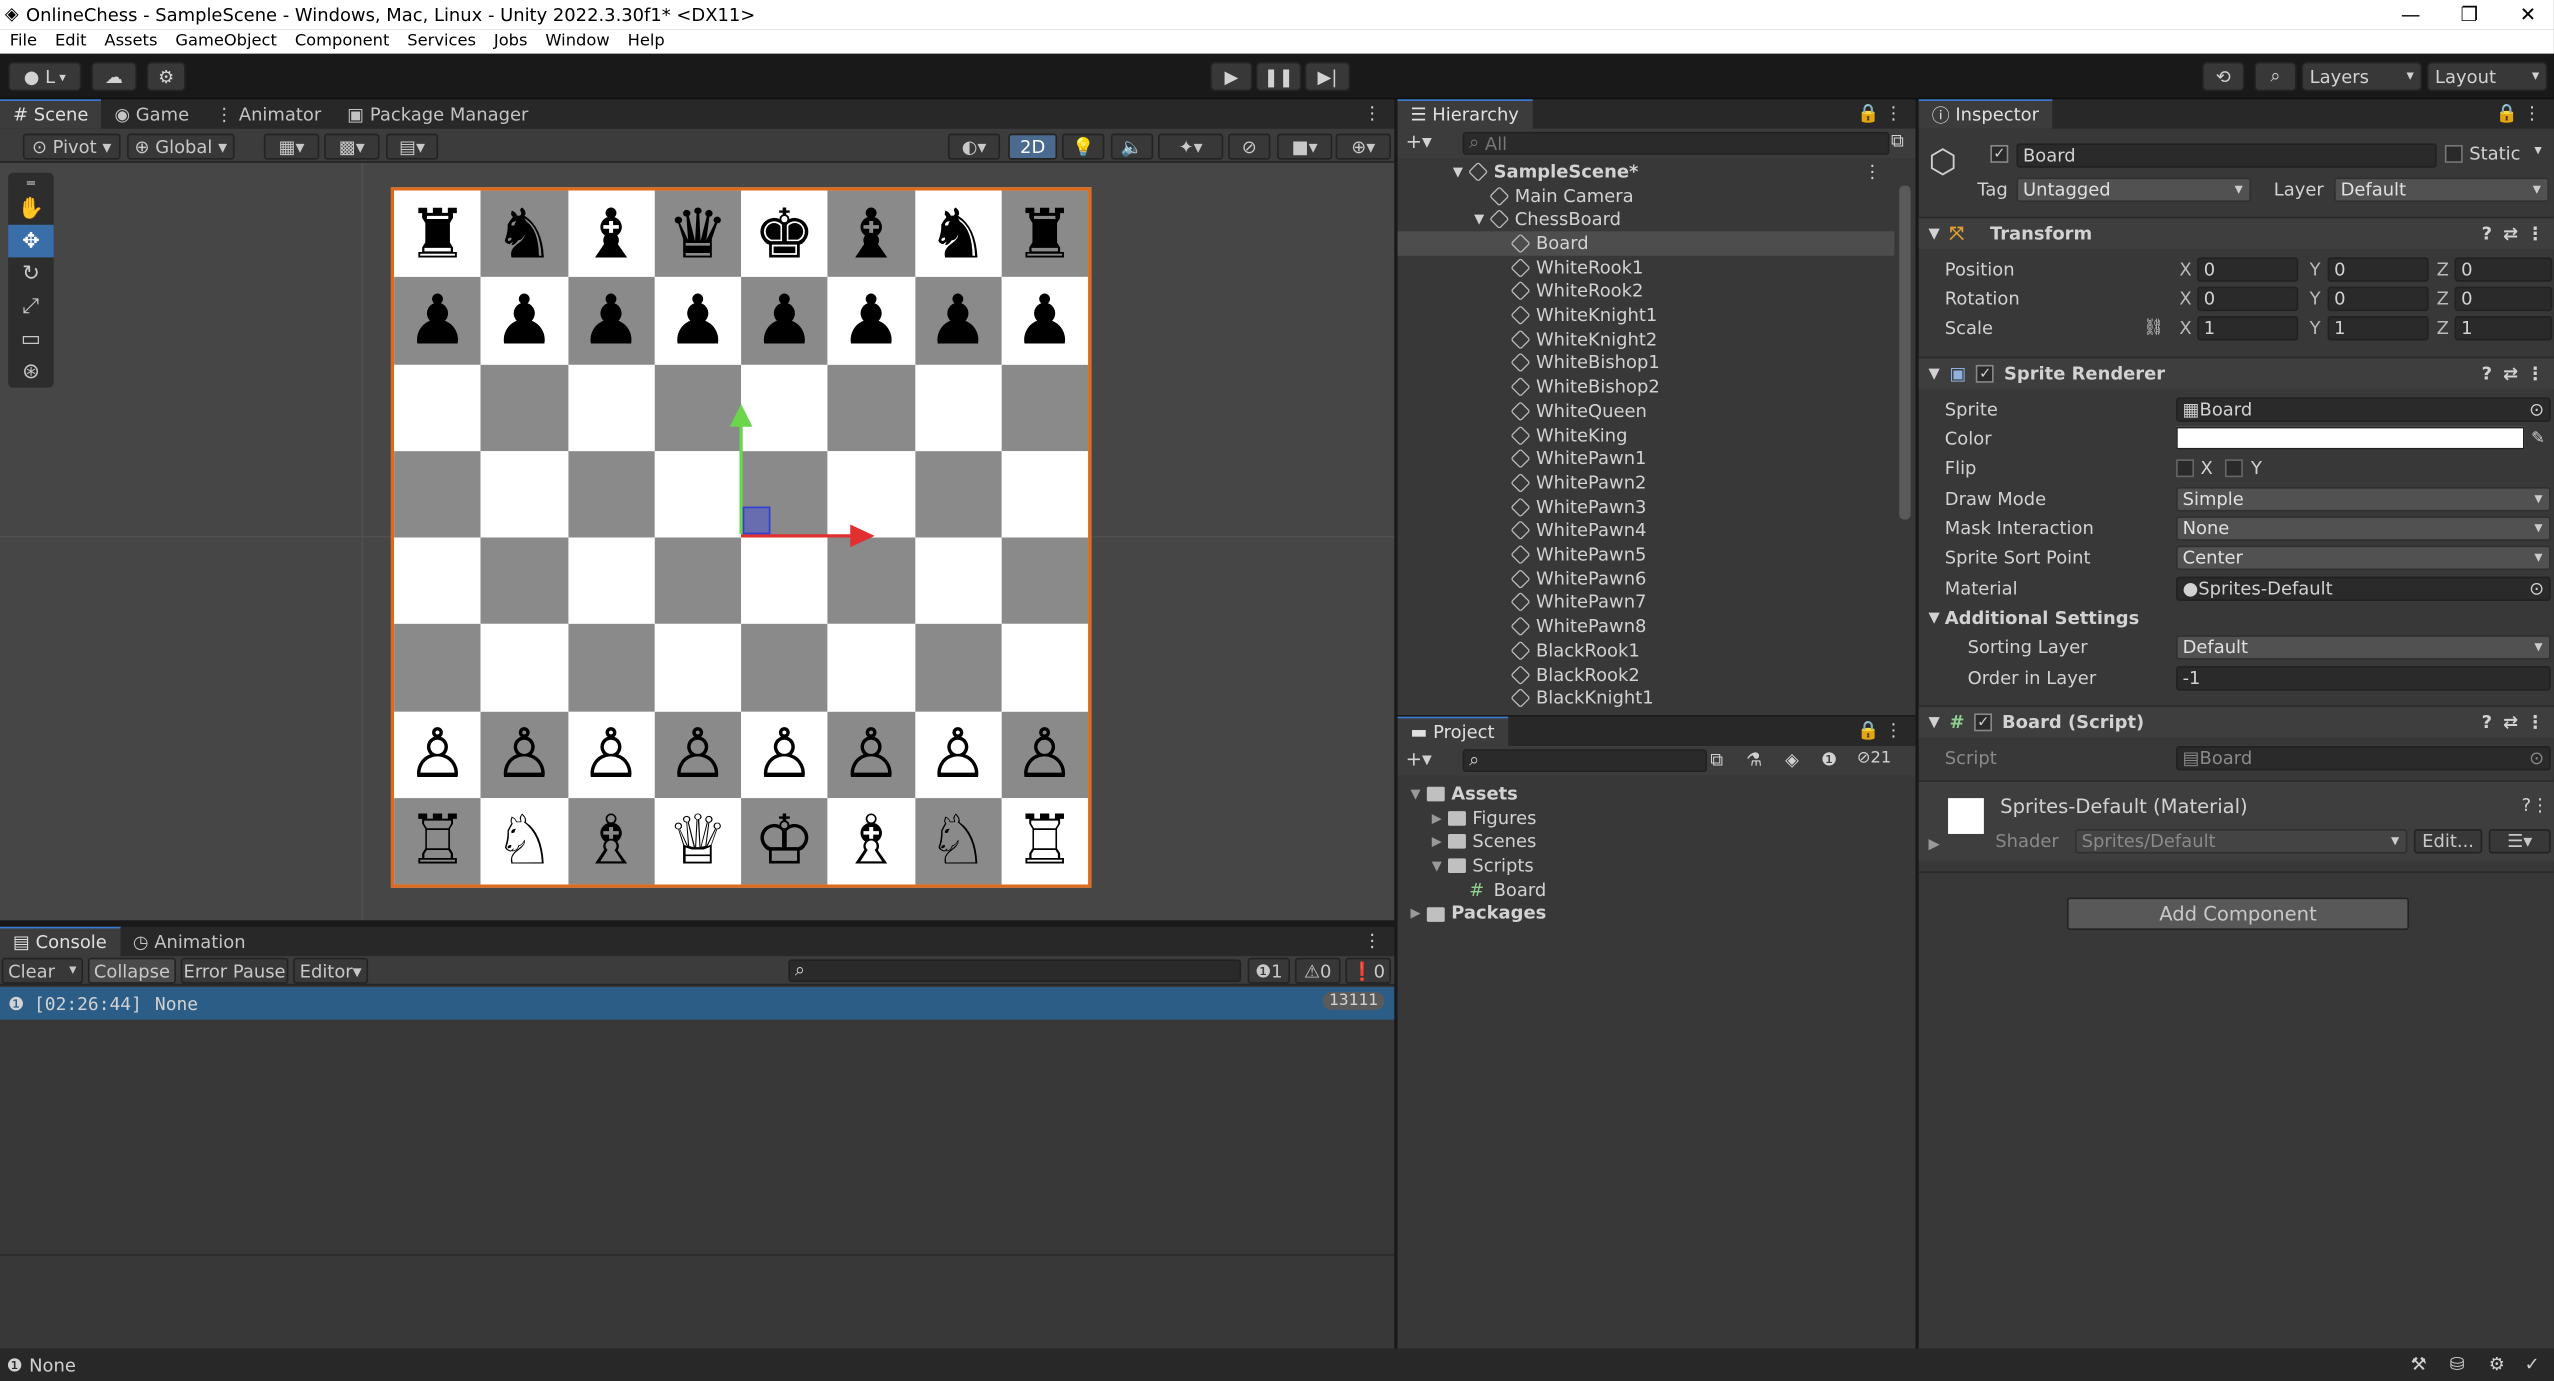  Describe the element at coordinates (2419, 1364) in the screenshot. I see `auto-generate-lighting-icon: ⚒` at that location.